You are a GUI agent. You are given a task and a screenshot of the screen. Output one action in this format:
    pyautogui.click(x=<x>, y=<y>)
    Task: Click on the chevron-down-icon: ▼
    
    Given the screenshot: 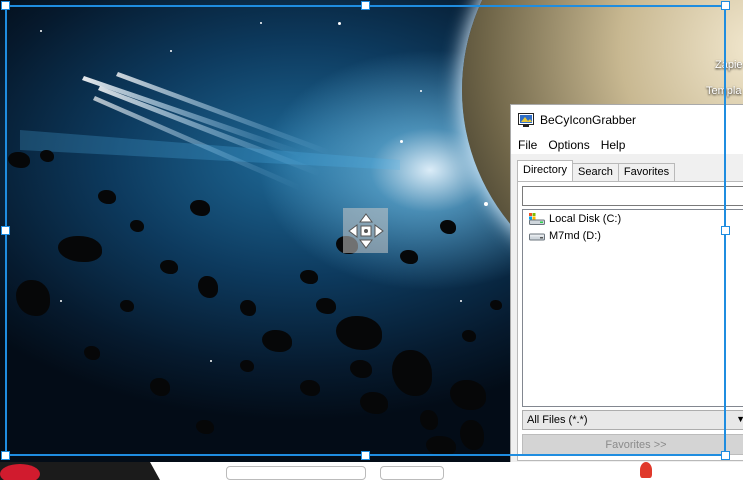 What is the action you would take?
    pyautogui.click(x=739, y=419)
    